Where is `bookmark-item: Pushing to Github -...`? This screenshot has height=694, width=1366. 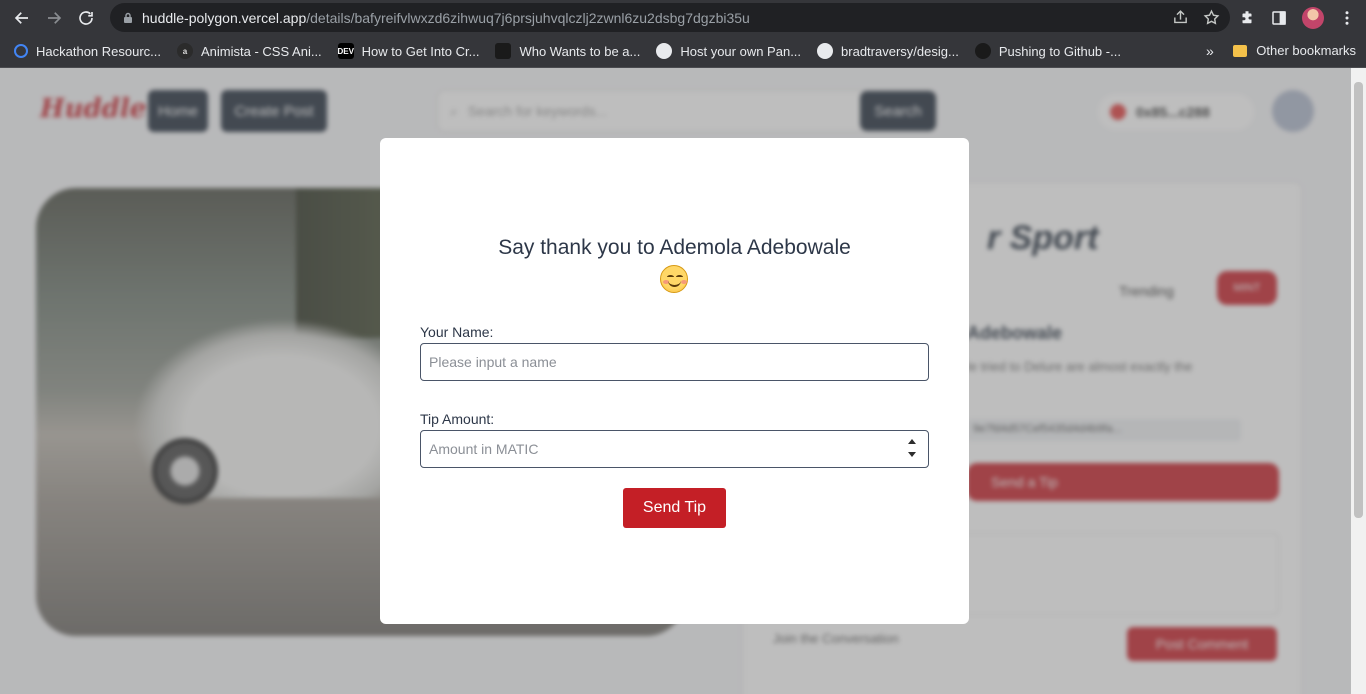 bookmark-item: Pushing to Github -... is located at coordinates (1047, 51).